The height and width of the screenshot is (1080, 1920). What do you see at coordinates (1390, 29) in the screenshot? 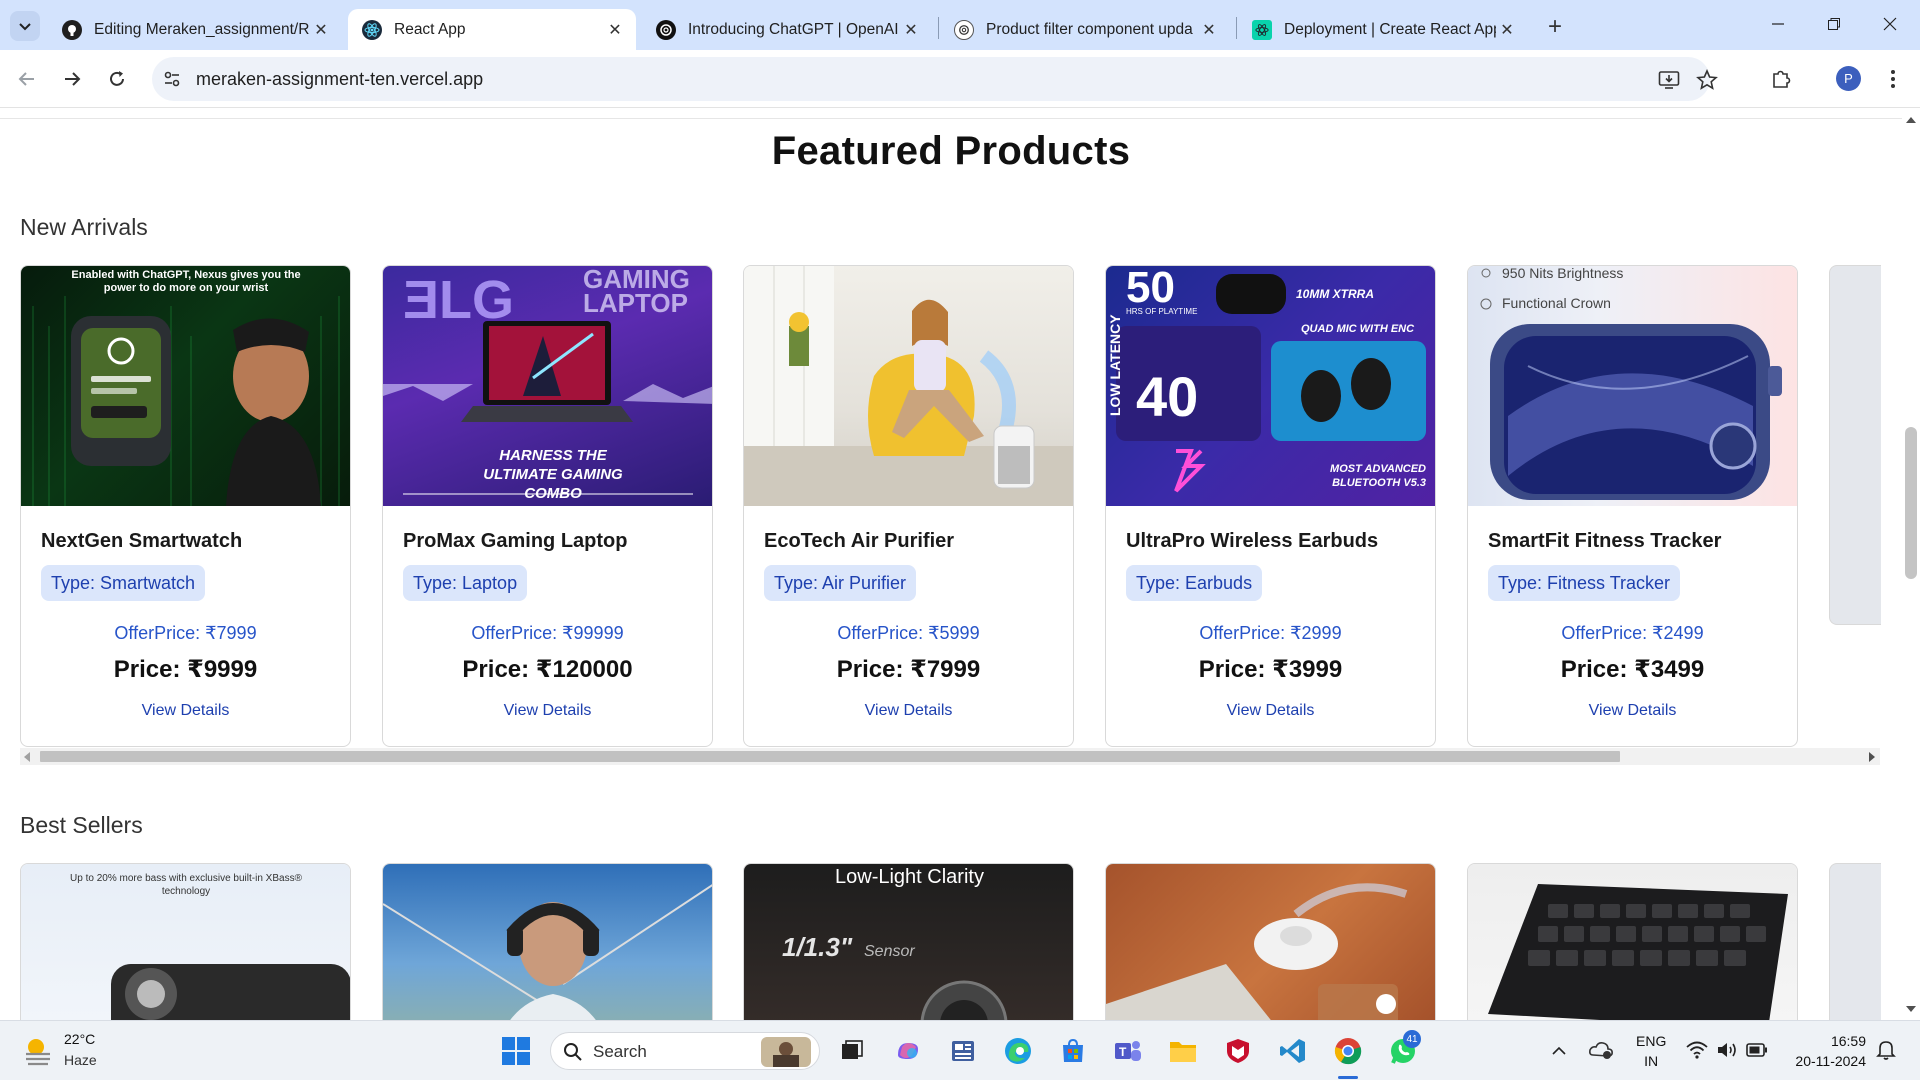
I see `tab-title: Deployment | Create React App` at bounding box center [1390, 29].